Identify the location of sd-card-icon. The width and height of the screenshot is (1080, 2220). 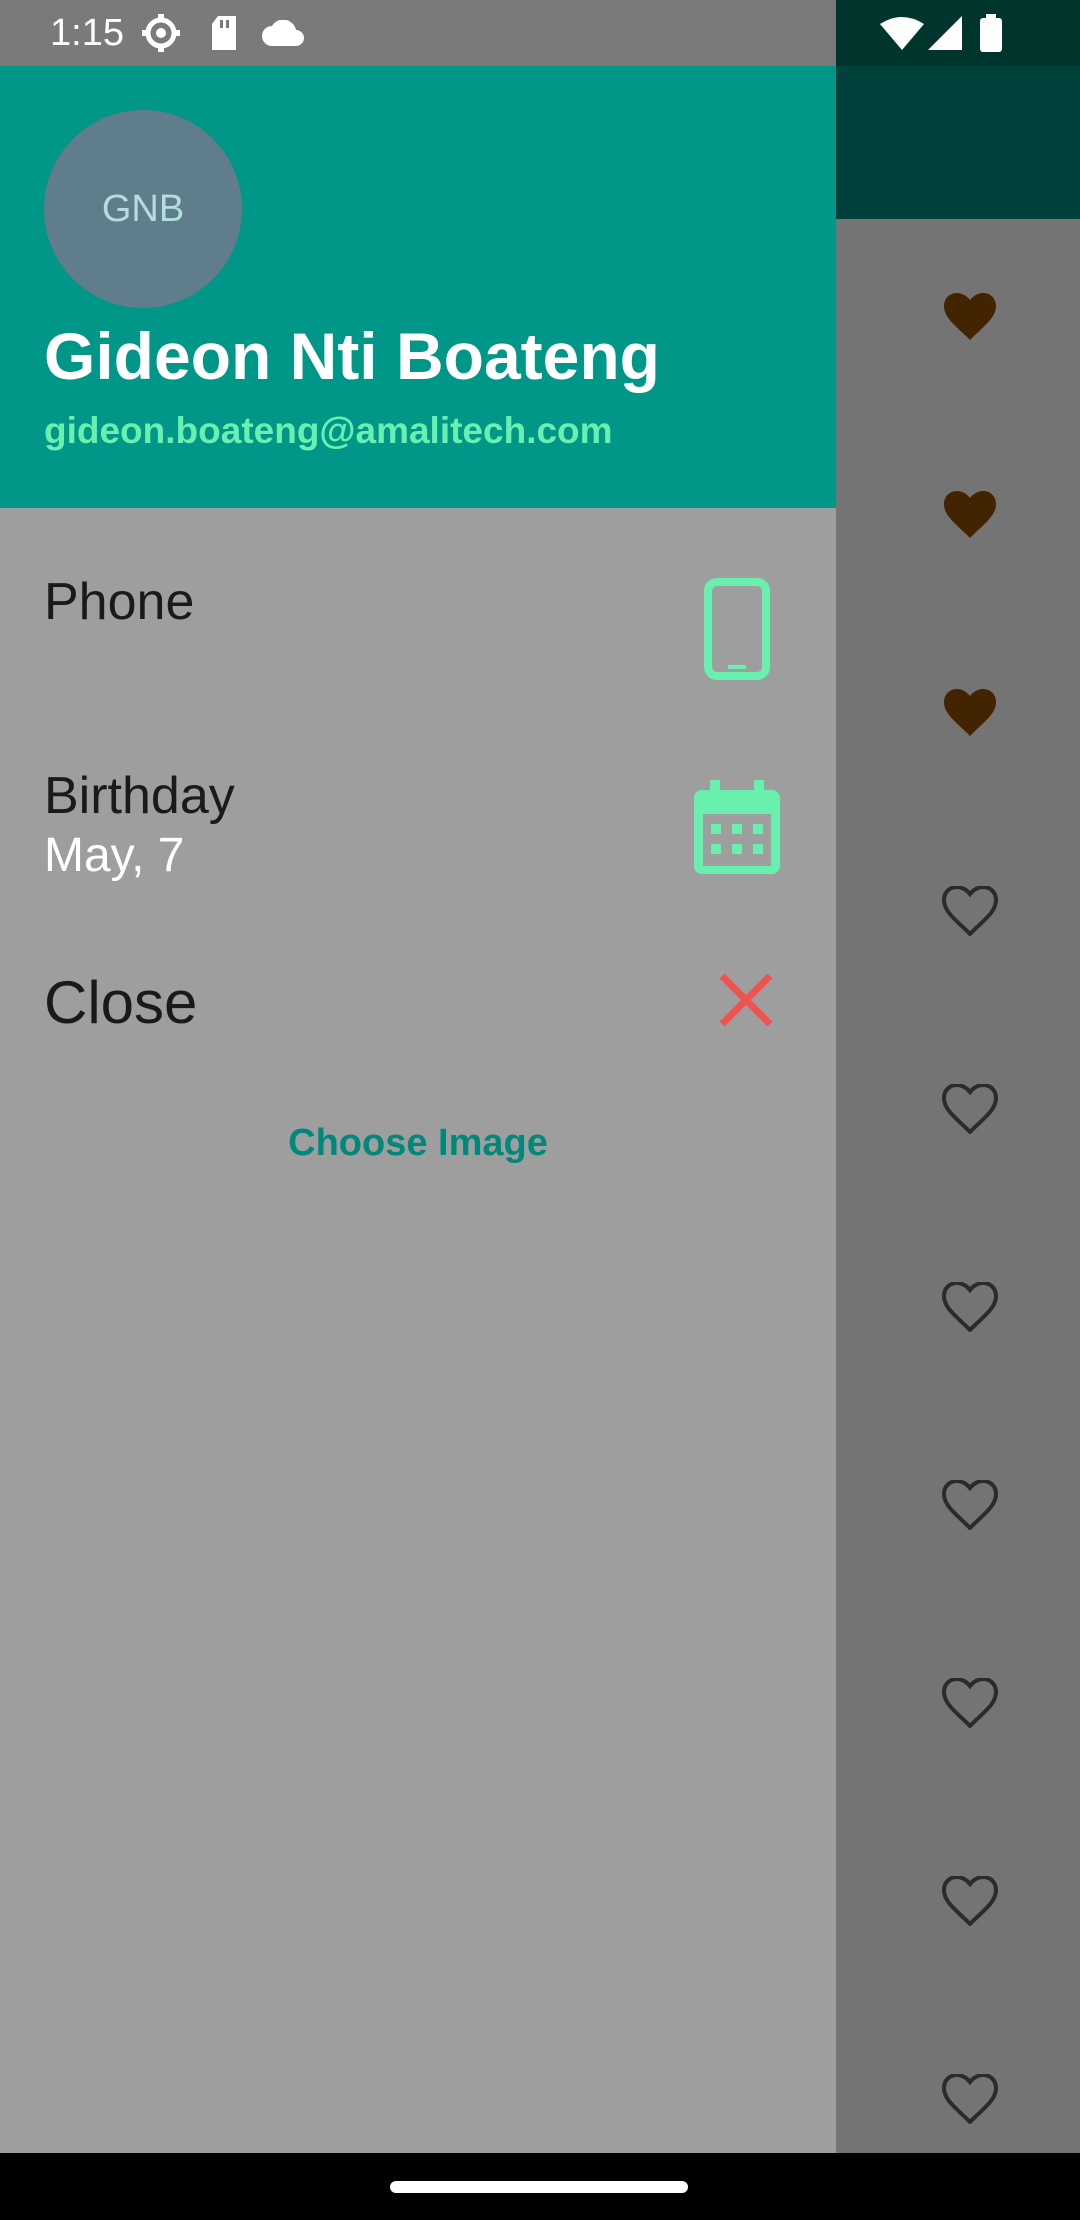
(224, 35).